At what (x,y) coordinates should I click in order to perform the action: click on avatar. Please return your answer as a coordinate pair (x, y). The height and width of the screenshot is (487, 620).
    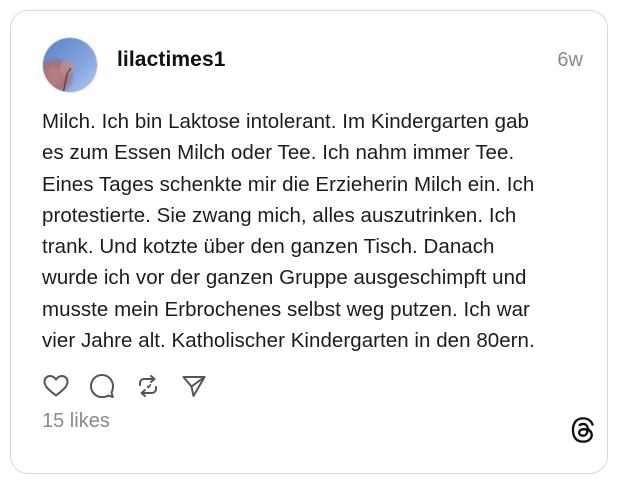
    Looking at the image, I should click on (70, 65).